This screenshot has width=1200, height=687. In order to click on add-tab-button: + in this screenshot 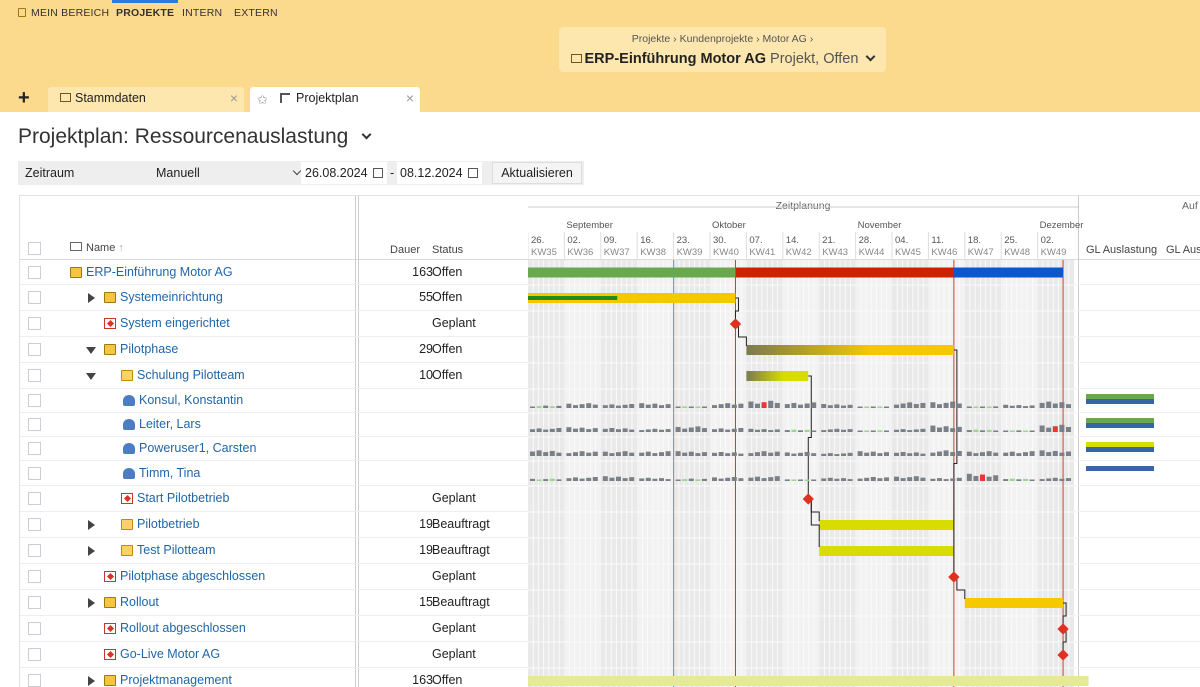, I will do `click(24, 98)`.